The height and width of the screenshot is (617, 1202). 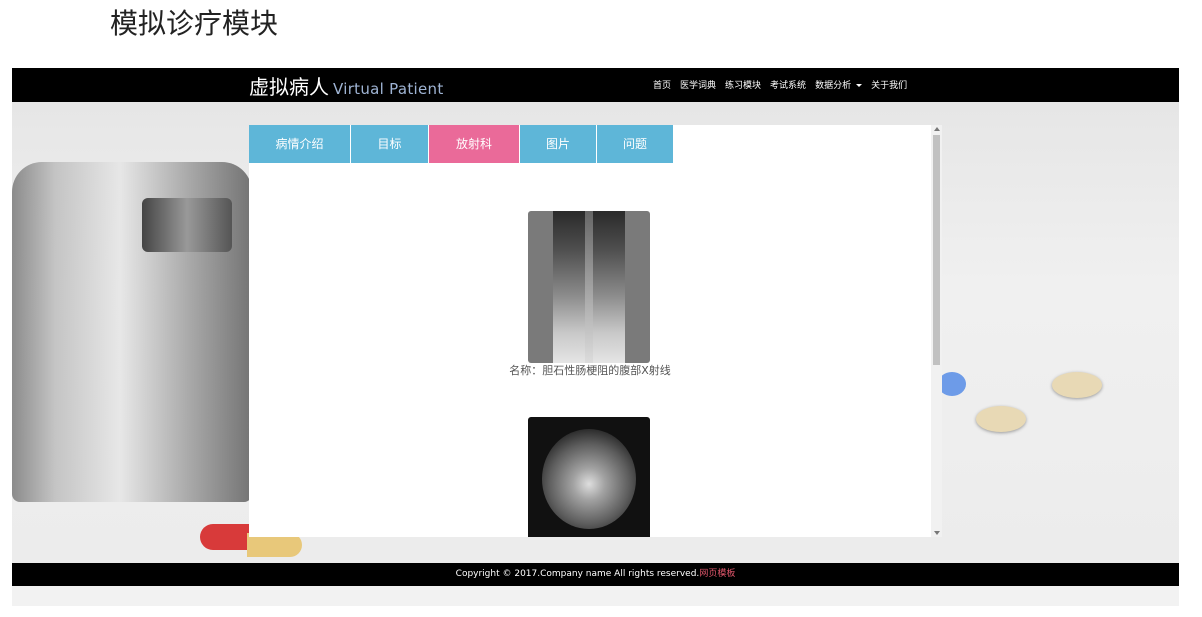 I want to click on caret-down-icon, so click(x=859, y=85).